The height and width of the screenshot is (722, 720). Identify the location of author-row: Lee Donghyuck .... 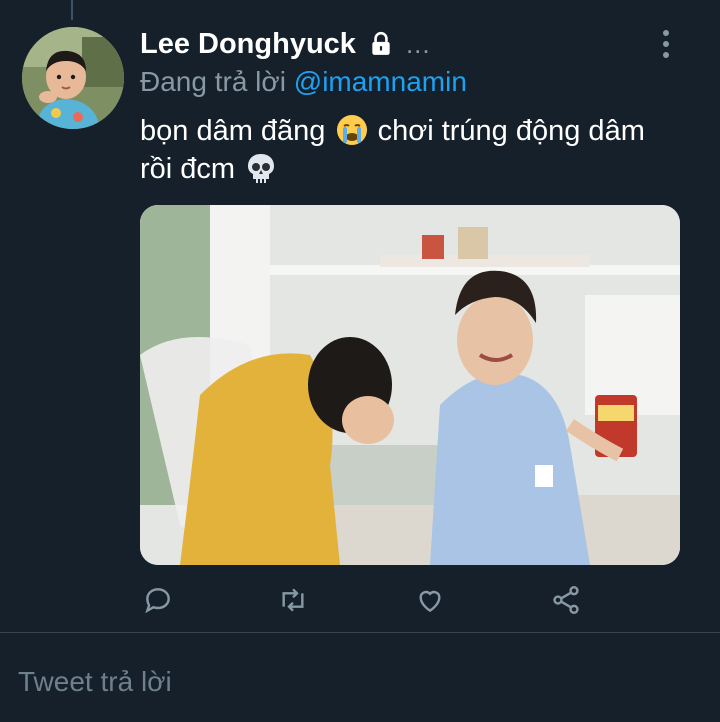
(420, 44).